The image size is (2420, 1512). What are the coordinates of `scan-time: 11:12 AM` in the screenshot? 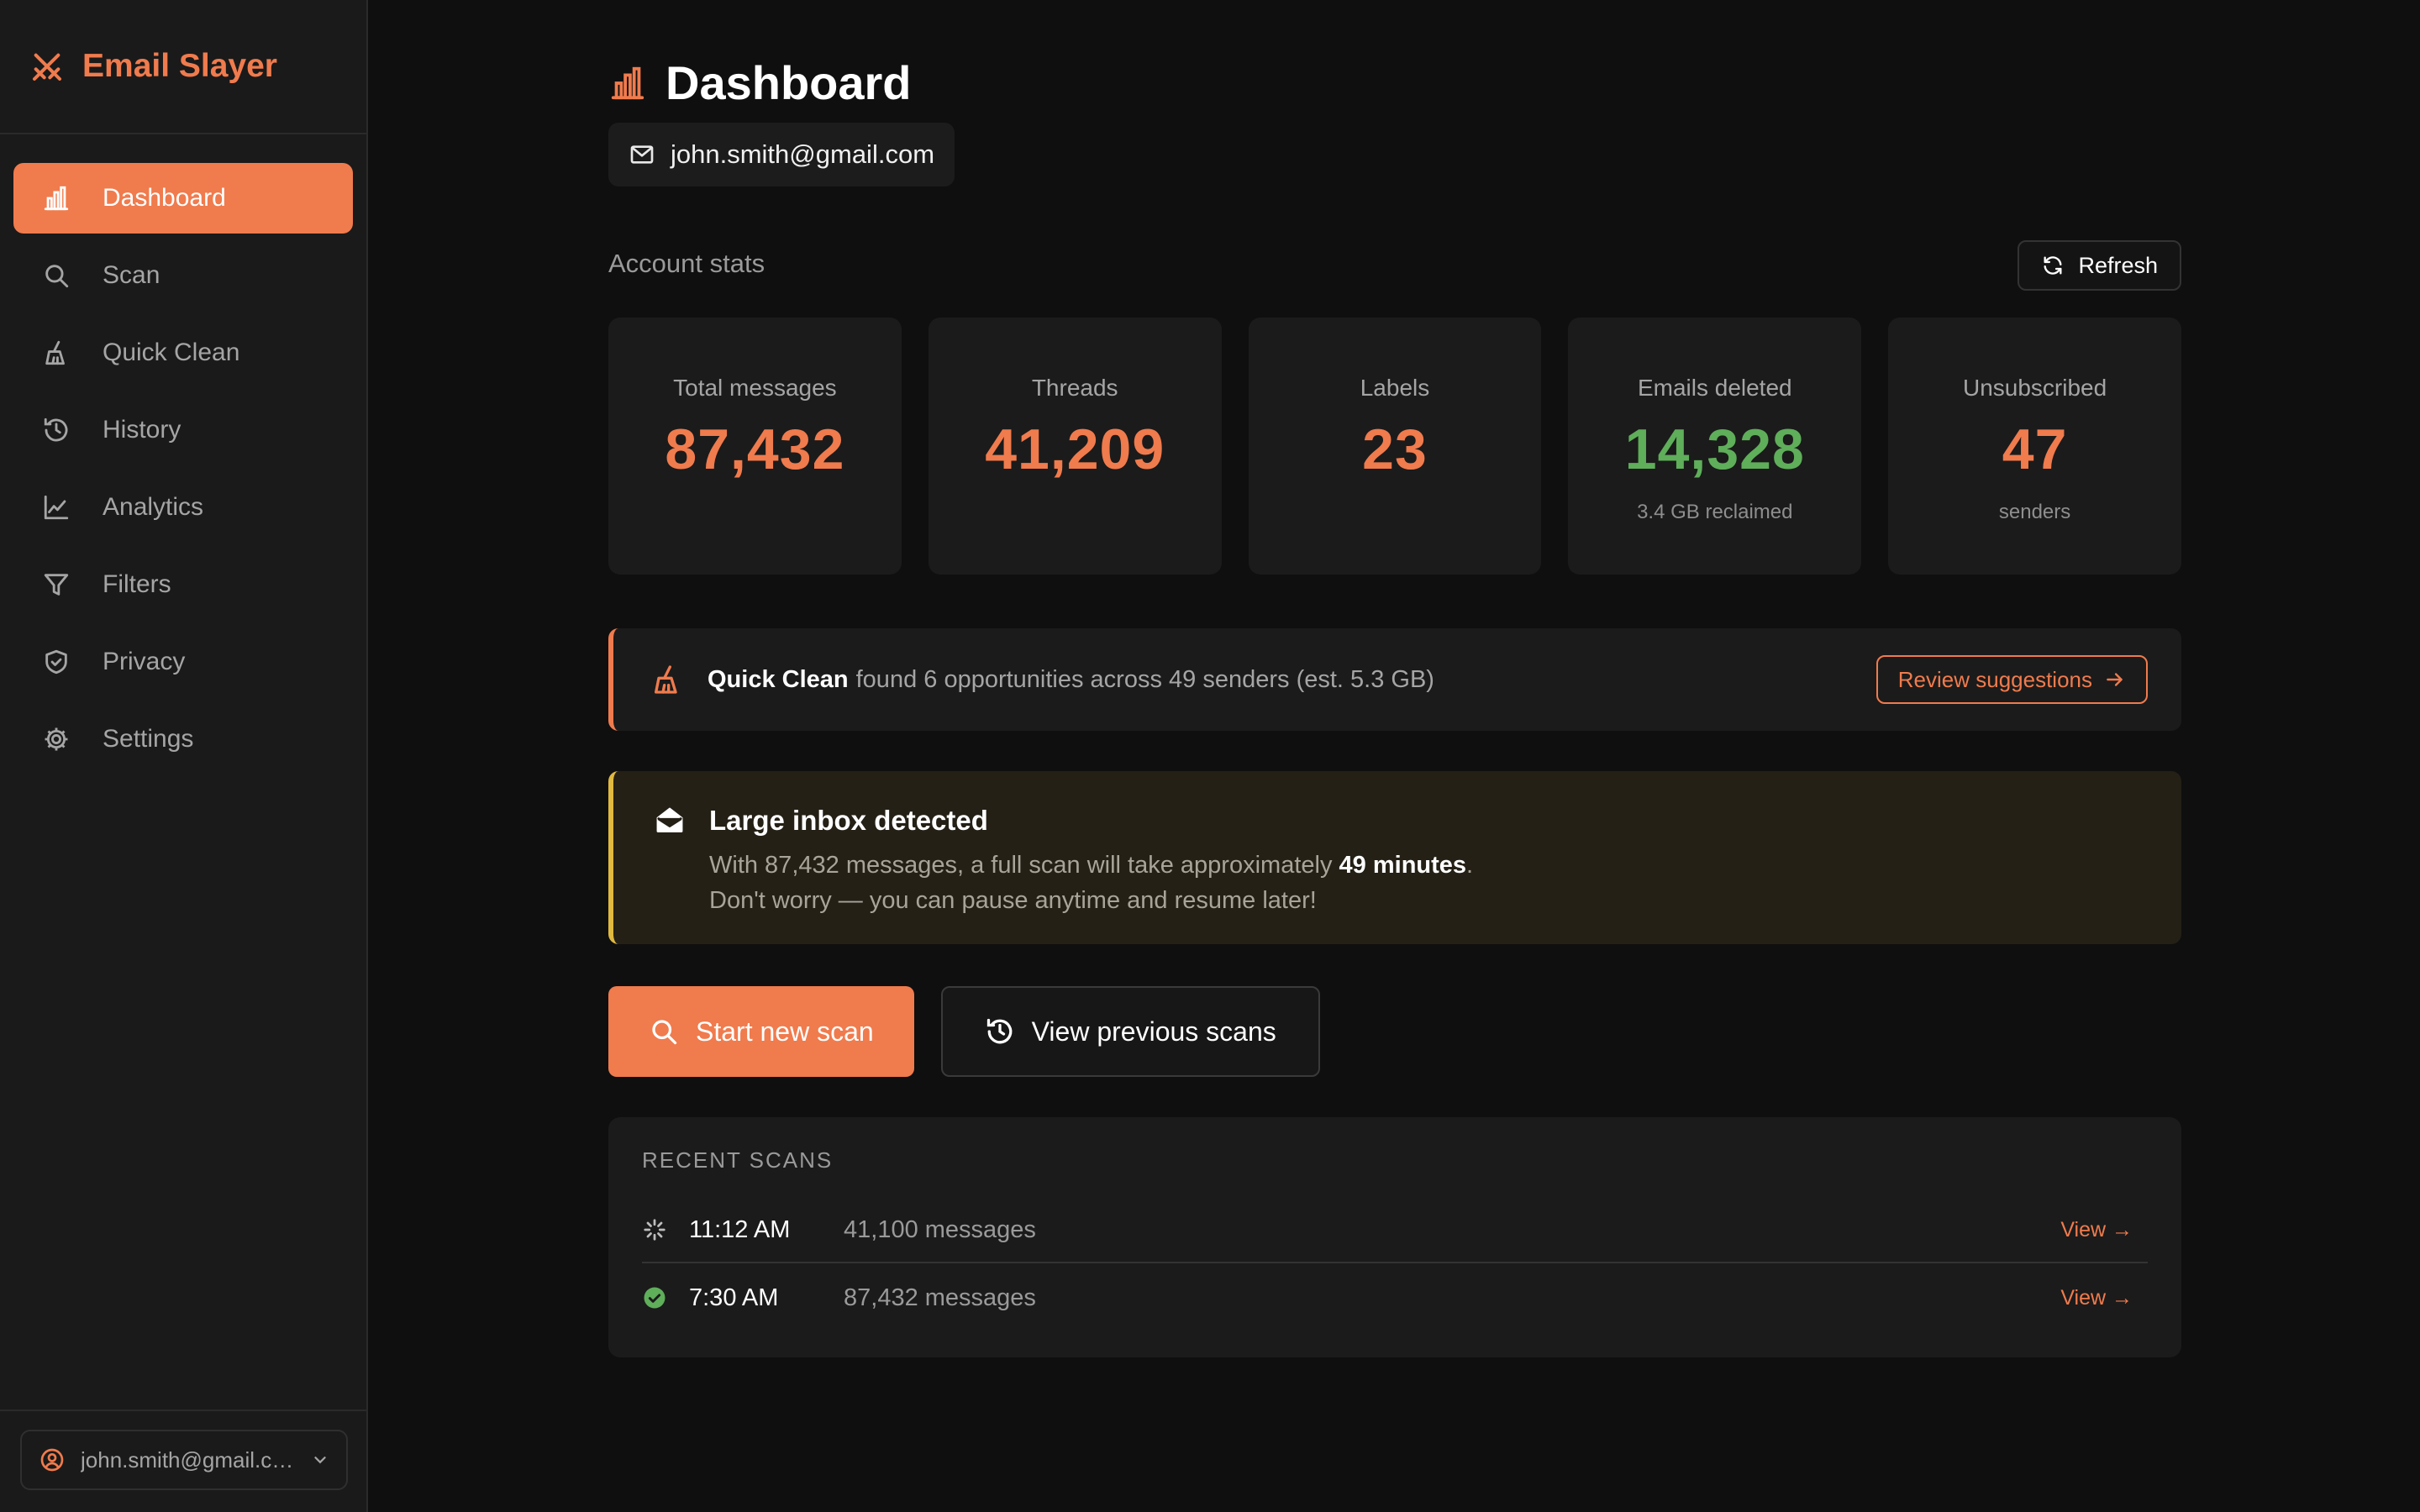 It's located at (740, 1229).